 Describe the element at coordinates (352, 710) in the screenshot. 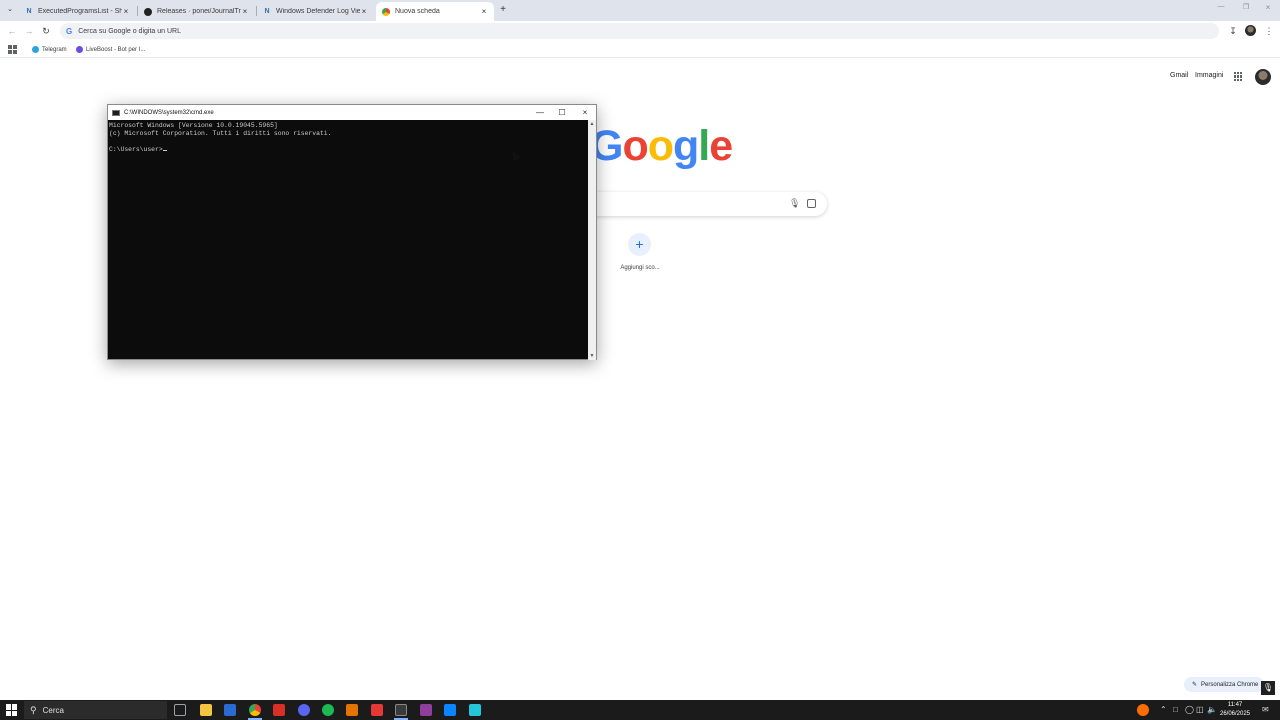

I see `app-icon-orange` at that location.